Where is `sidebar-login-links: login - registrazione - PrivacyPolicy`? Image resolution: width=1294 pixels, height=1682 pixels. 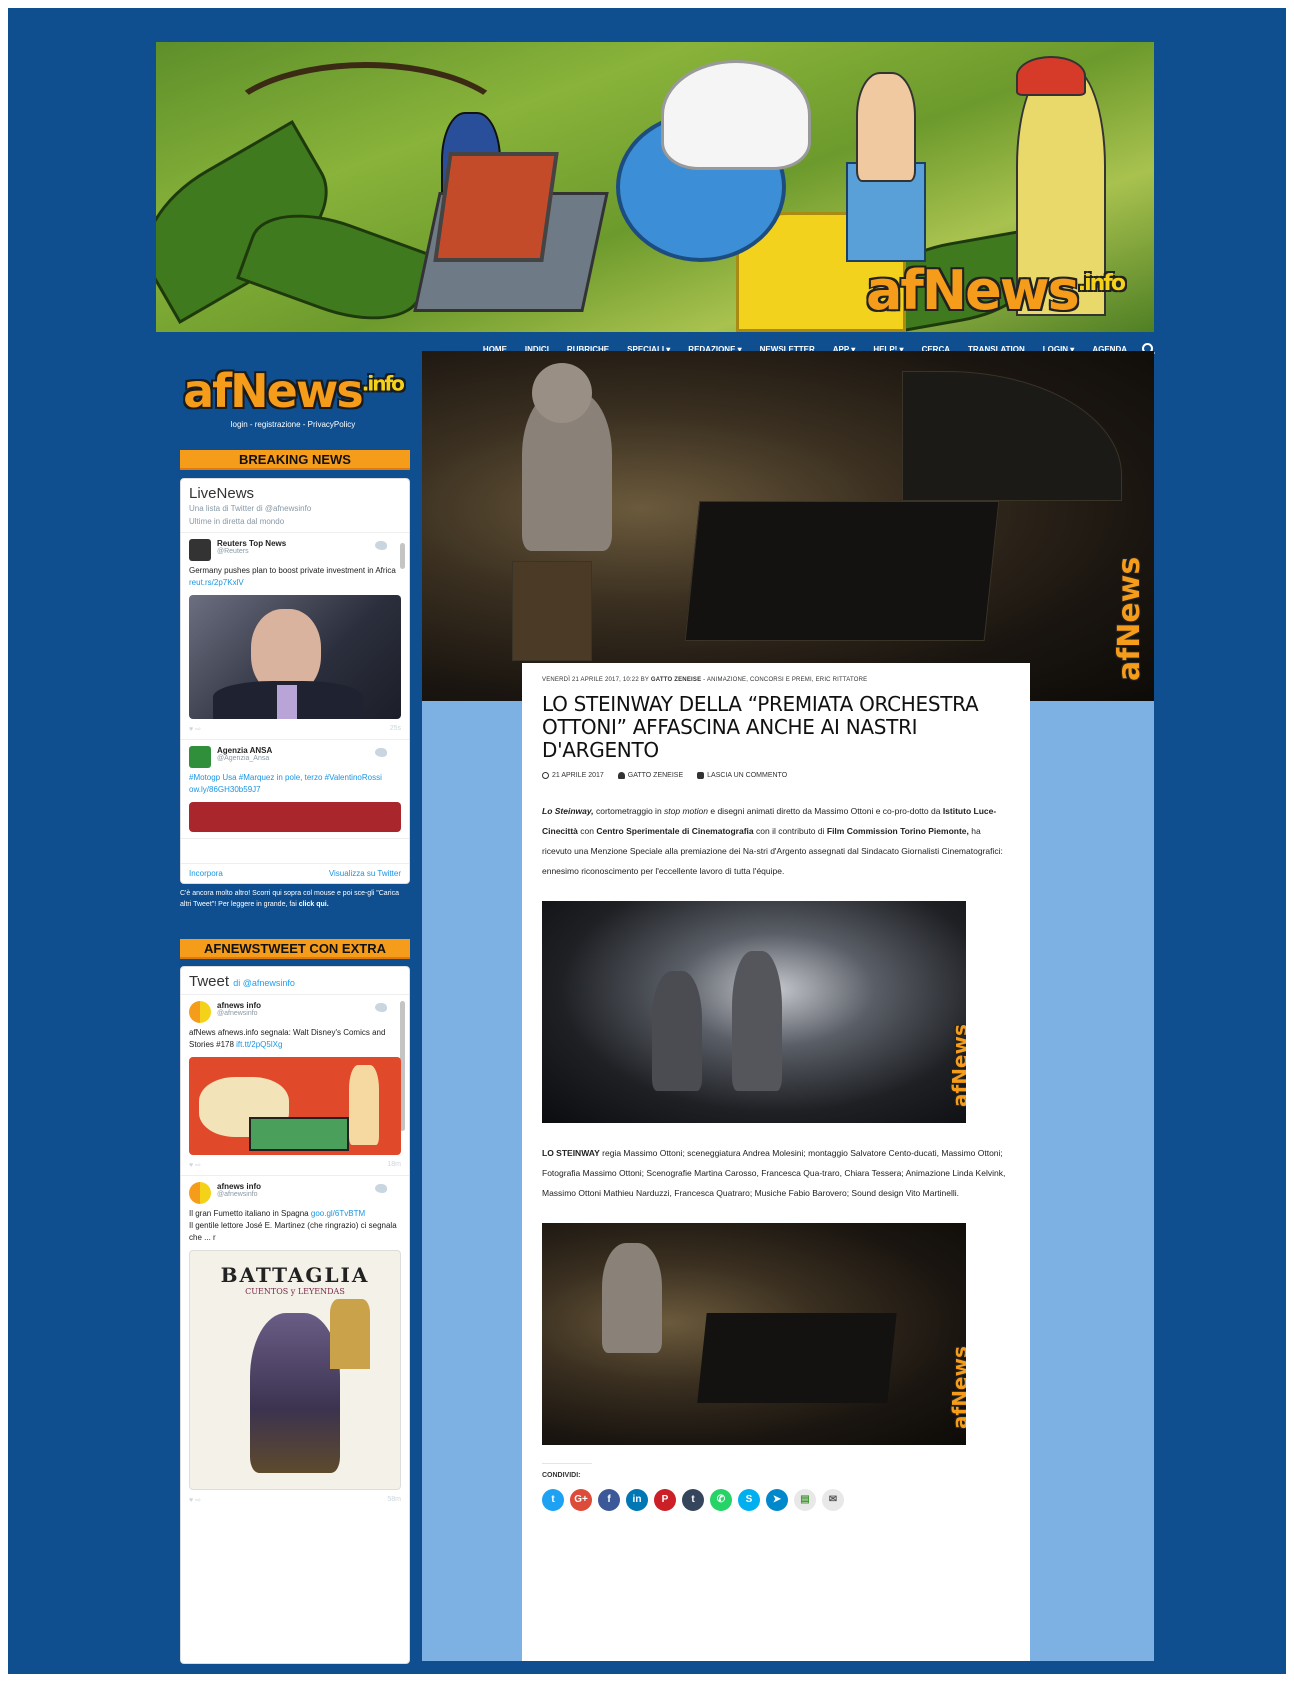 sidebar-login-links: login - registrazione - PrivacyPolicy is located at coordinates (293, 424).